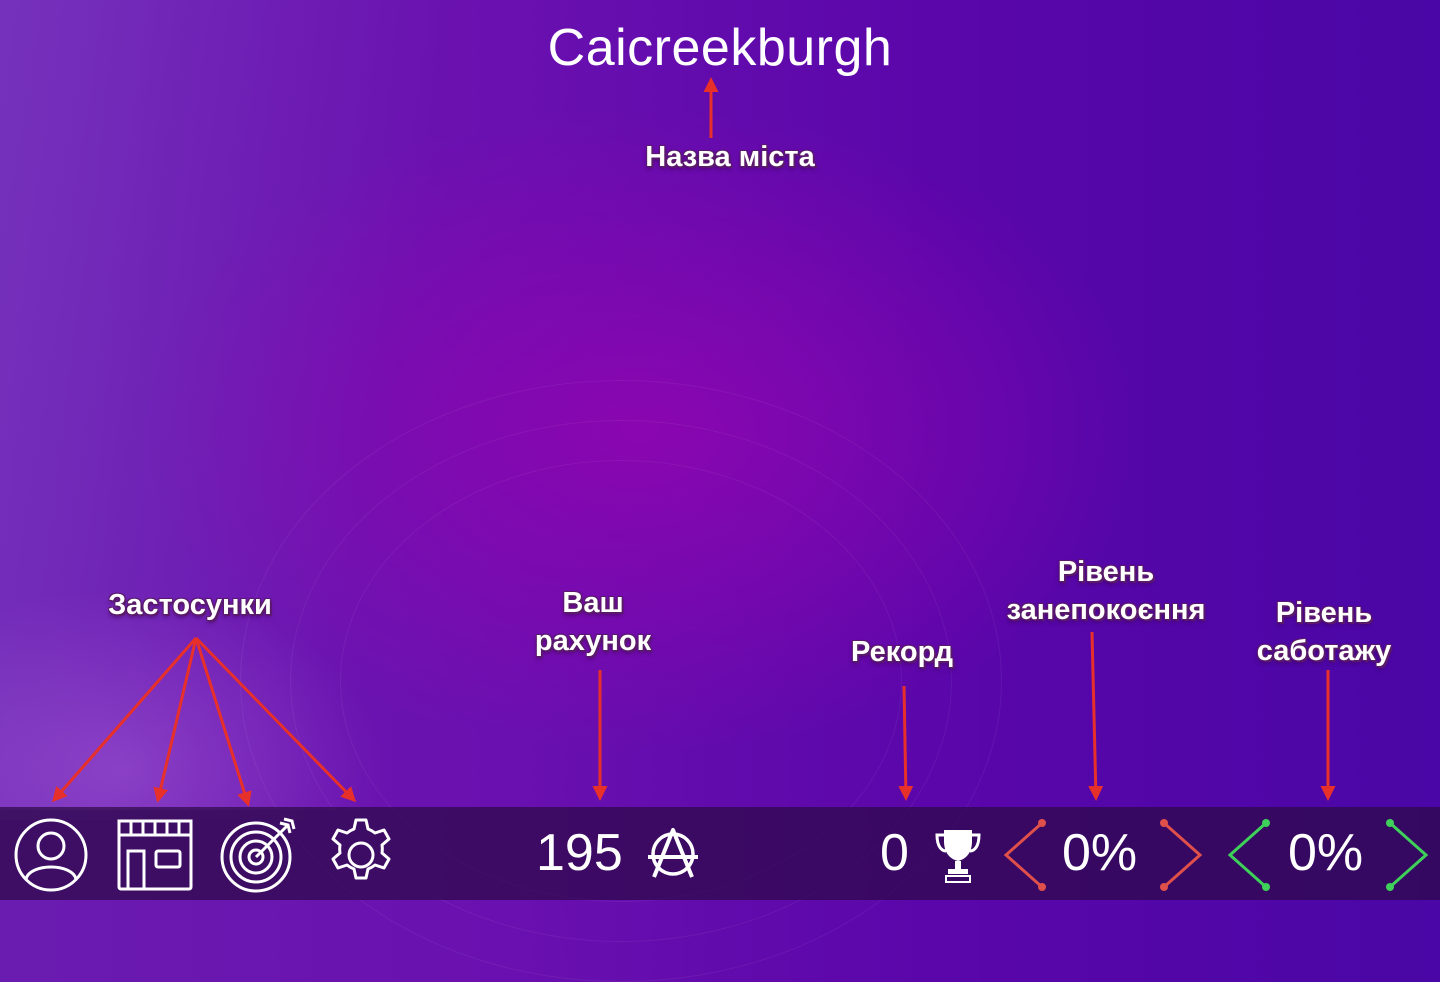 The image size is (1440, 982). What do you see at coordinates (1106, 591) in the screenshot?
I see `annotation-concern: Рівень занепокоєння` at bounding box center [1106, 591].